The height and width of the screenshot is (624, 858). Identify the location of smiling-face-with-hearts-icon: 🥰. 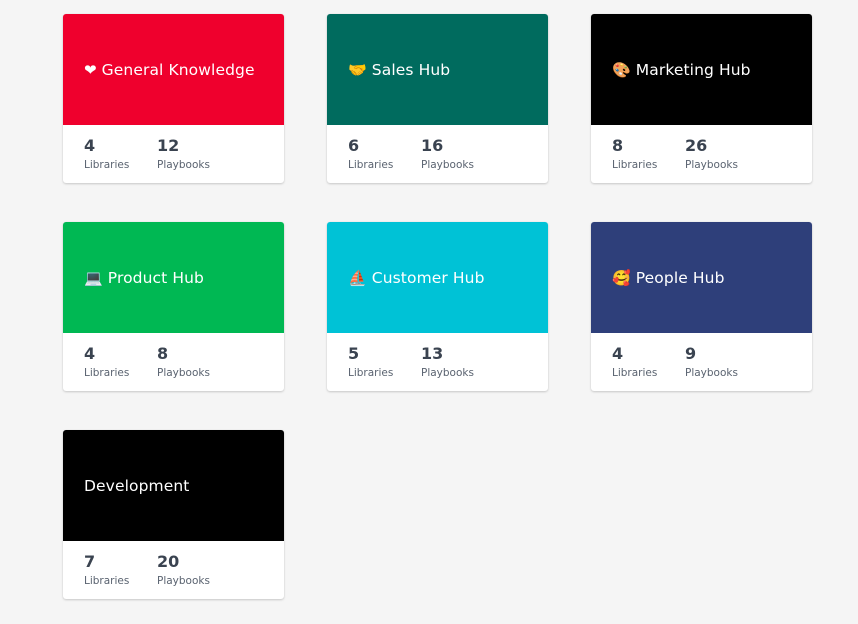
(621, 277).